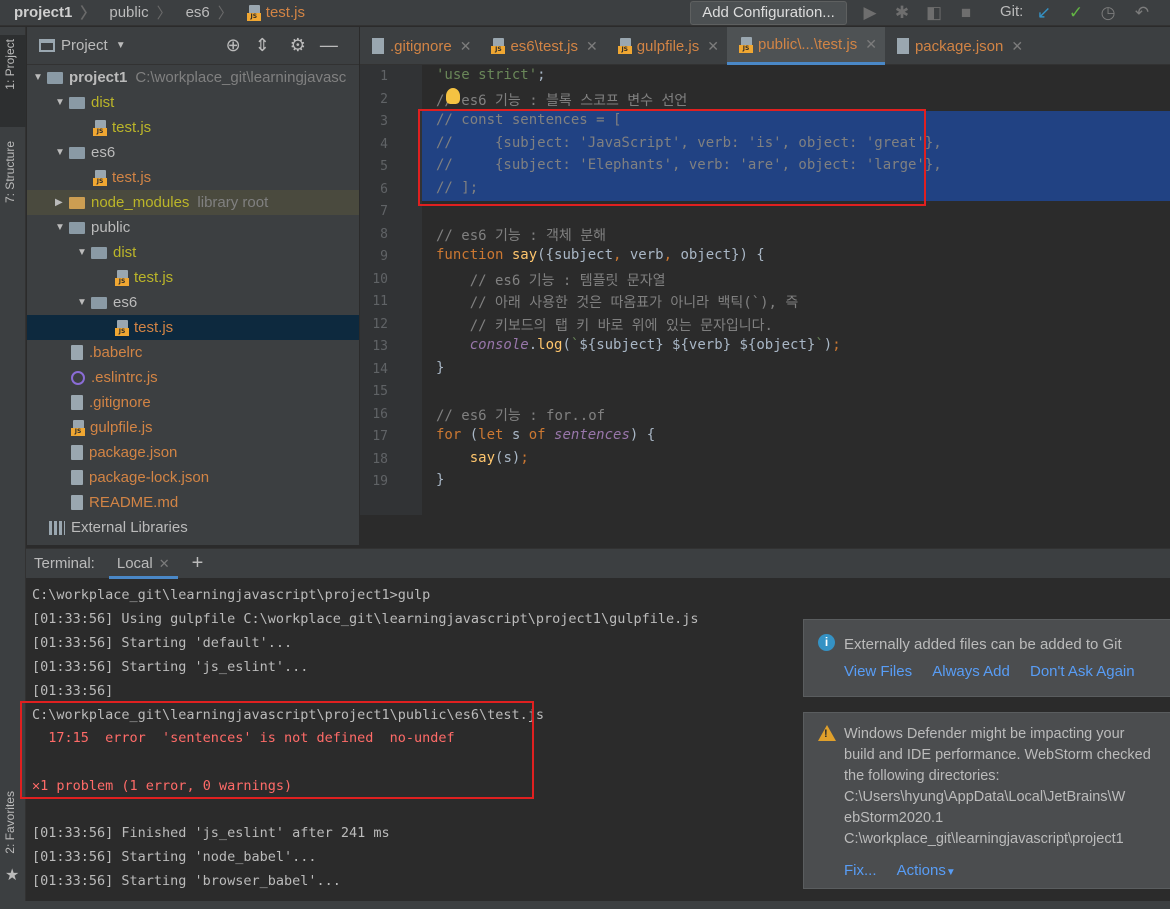  I want to click on tree-item-label: README.md, so click(134, 502).